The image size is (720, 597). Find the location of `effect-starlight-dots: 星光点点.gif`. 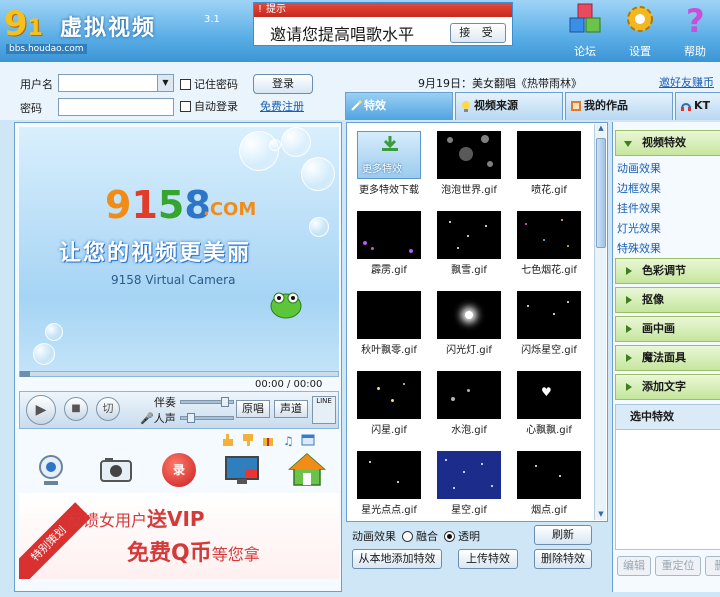

effect-starlight-dots: 星光点点.gif is located at coordinates (389, 484).